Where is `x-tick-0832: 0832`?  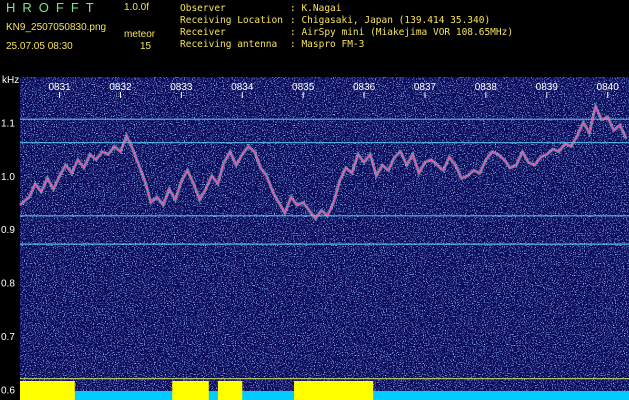
x-tick-0832: 0832 is located at coordinates (120, 87).